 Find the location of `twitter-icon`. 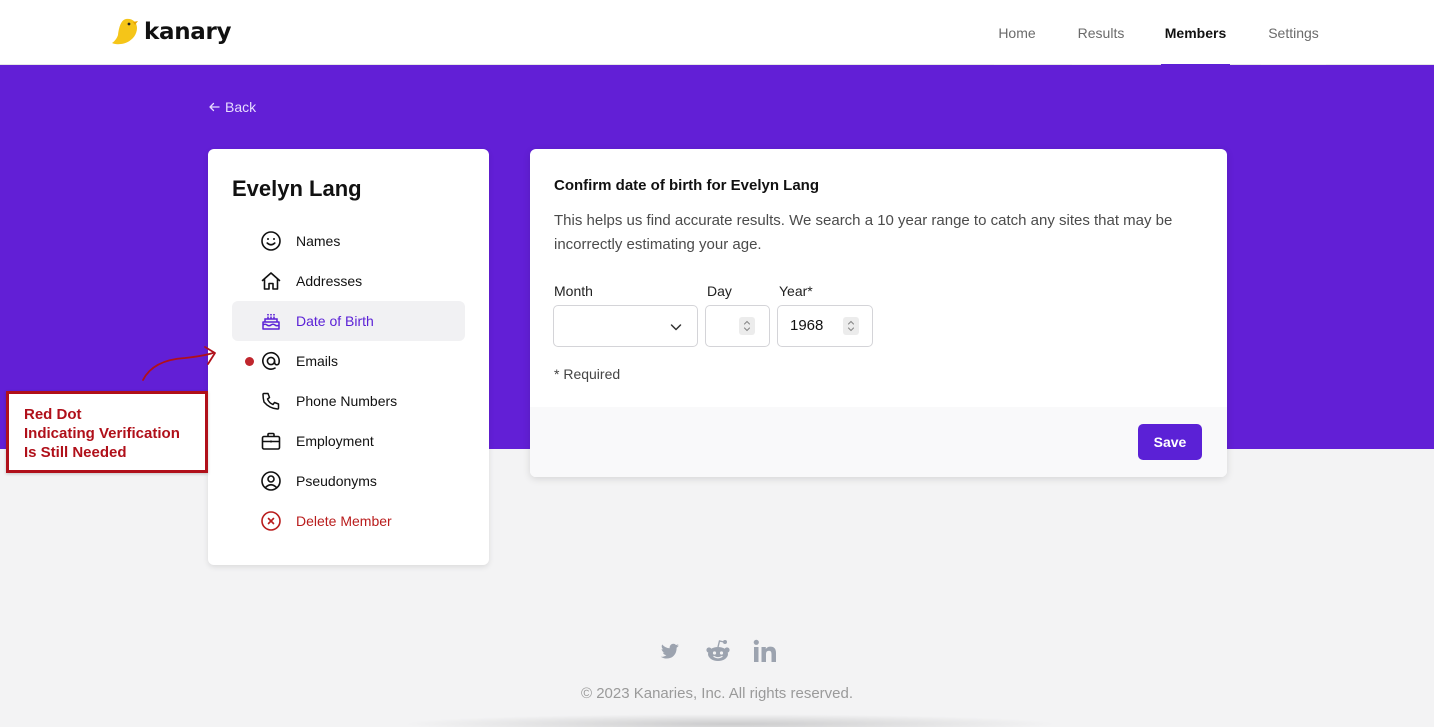

twitter-icon is located at coordinates (669, 651).